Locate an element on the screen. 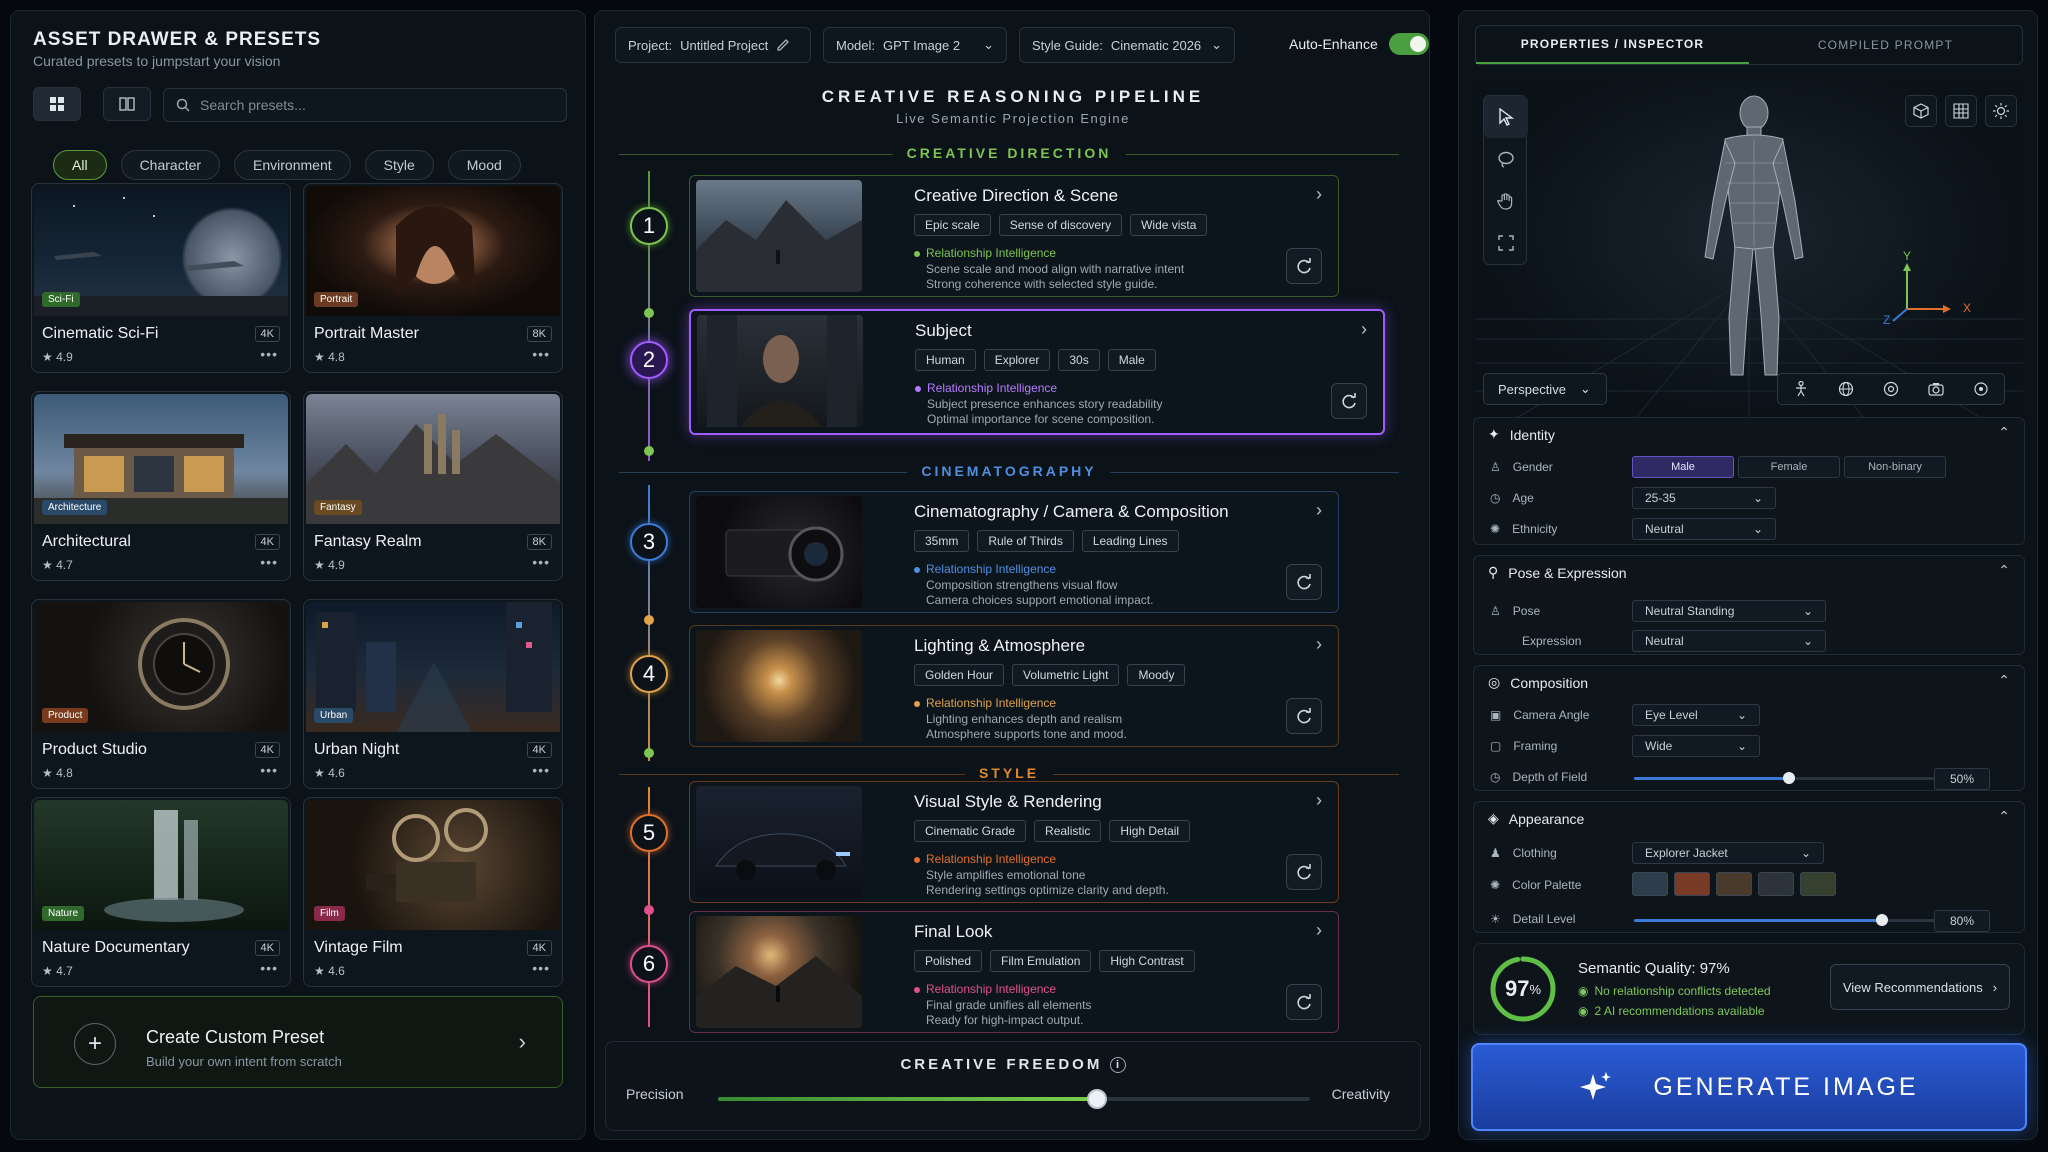  detail-level-value: 80% is located at coordinates (1962, 921).